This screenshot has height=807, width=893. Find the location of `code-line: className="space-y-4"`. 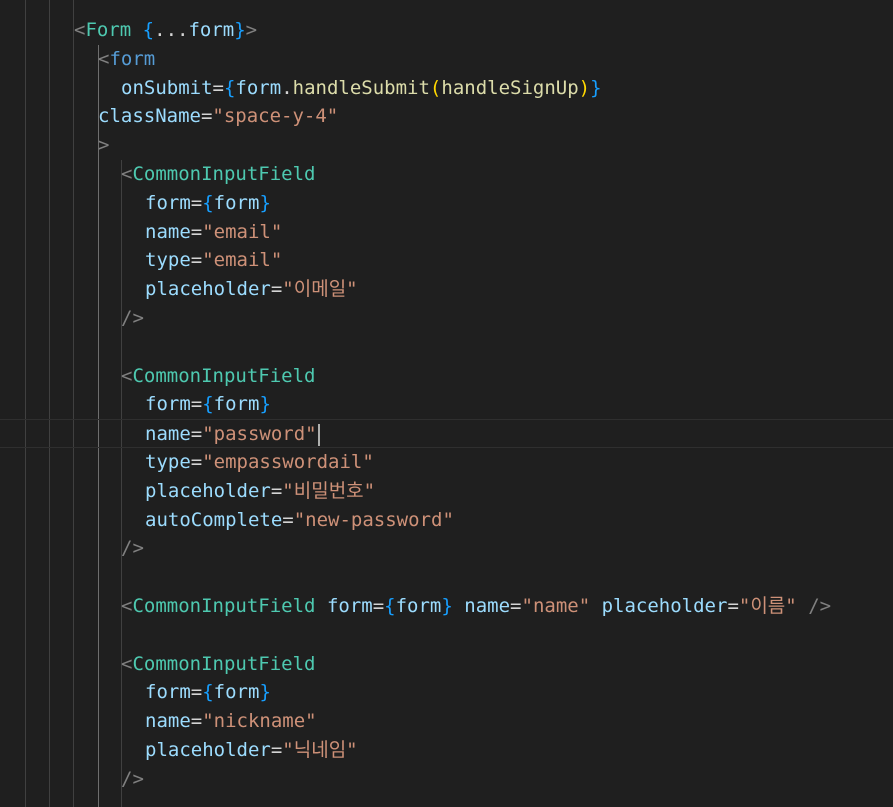

code-line: className="space-y-4" is located at coordinates (446, 116).